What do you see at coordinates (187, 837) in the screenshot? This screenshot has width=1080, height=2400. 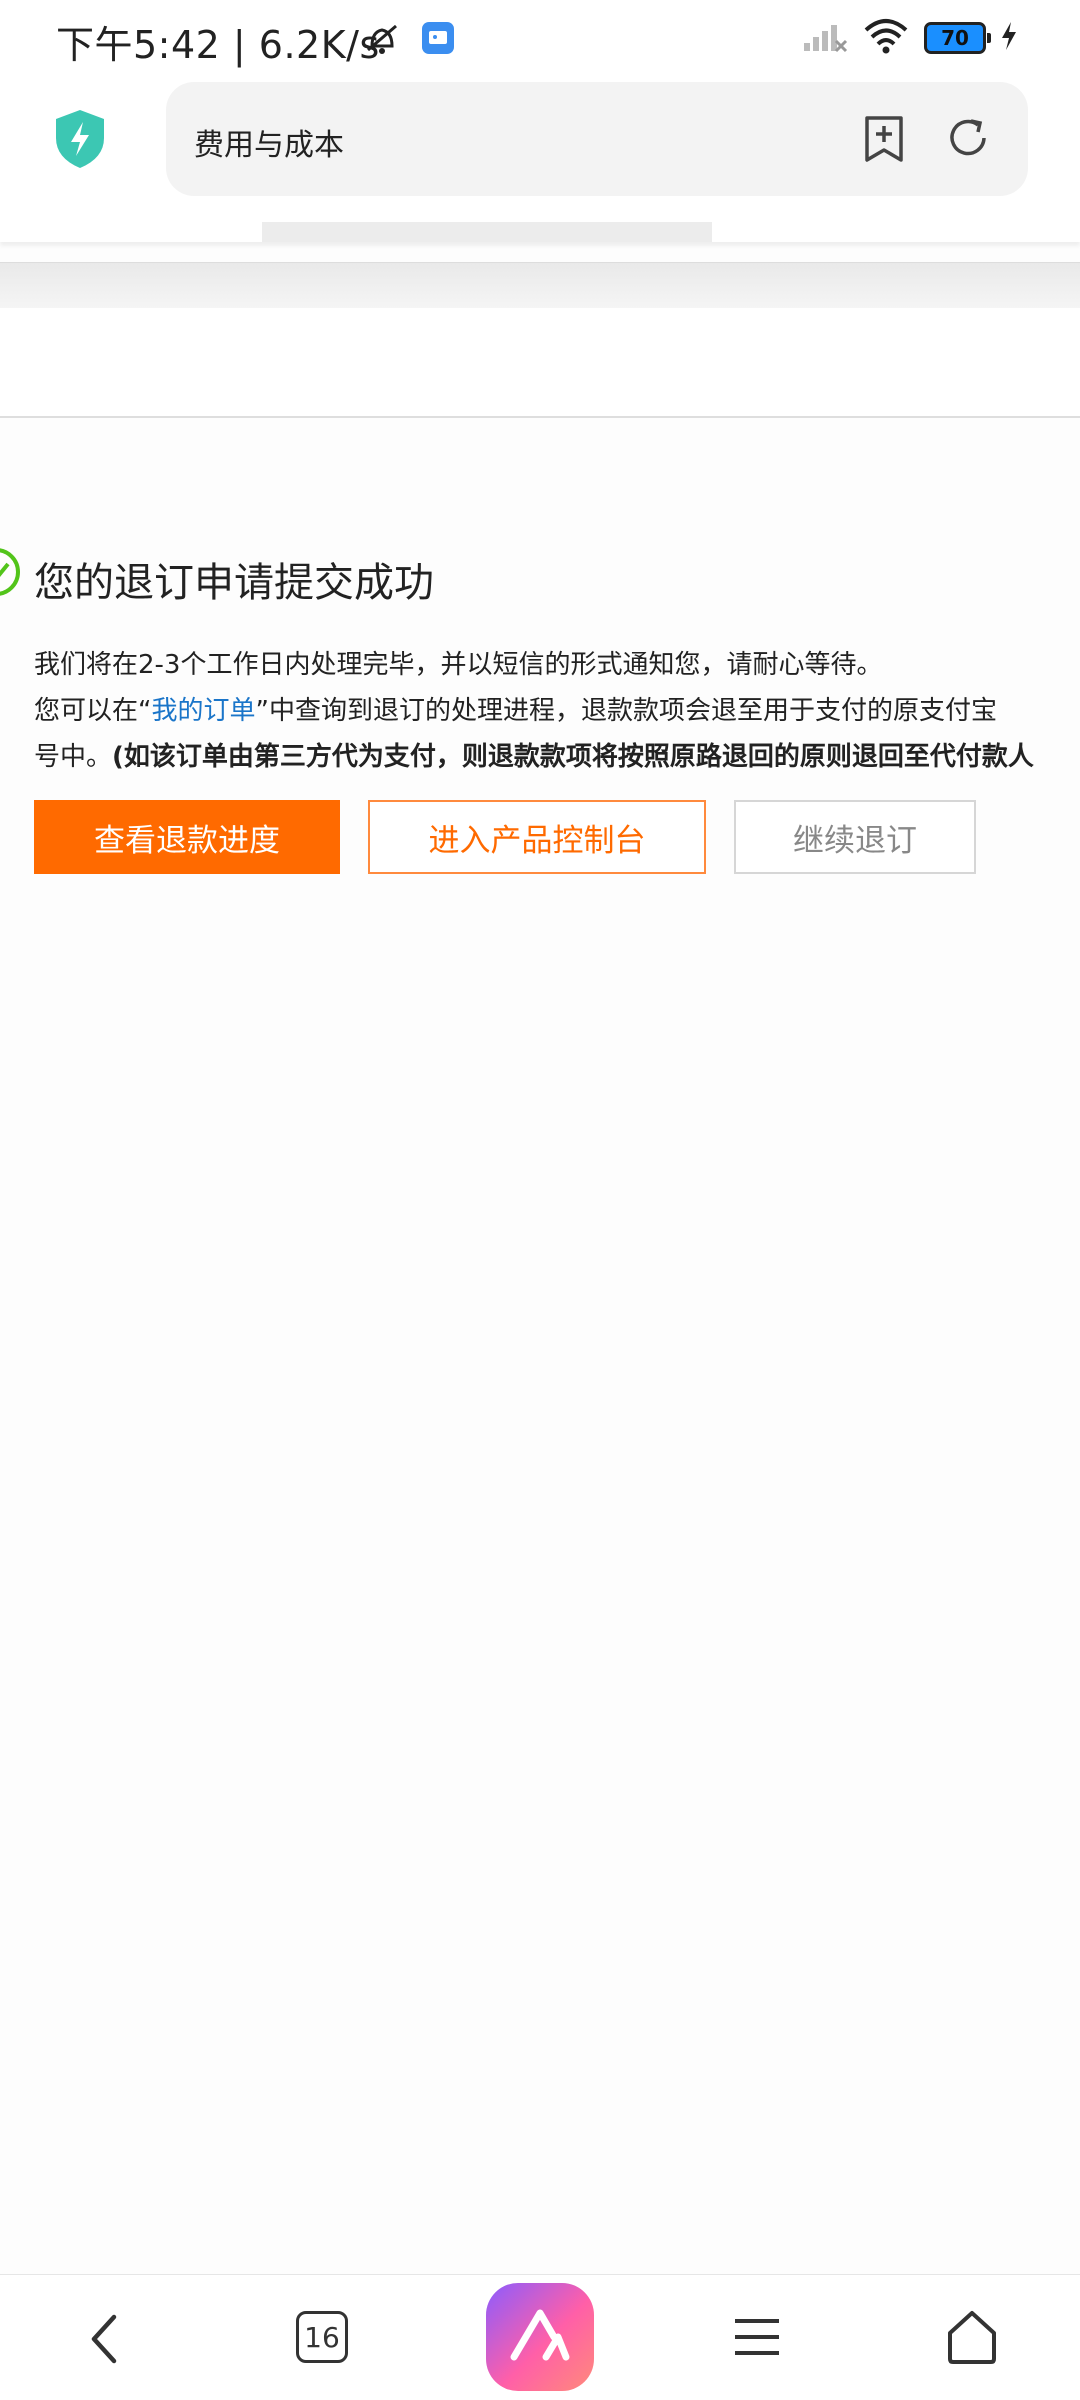 I see `view-refund-progress-button: 查看退款进度` at bounding box center [187, 837].